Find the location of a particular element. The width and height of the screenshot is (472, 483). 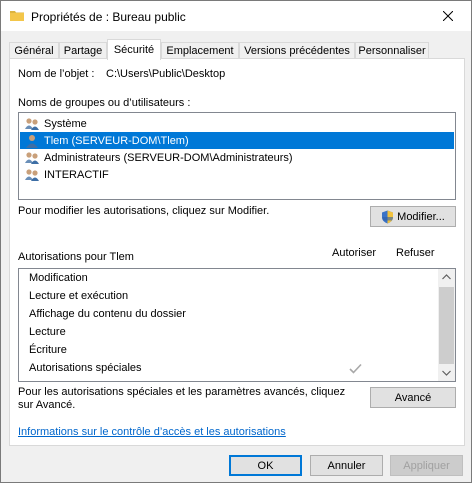

user-icon is located at coordinates (32, 141).